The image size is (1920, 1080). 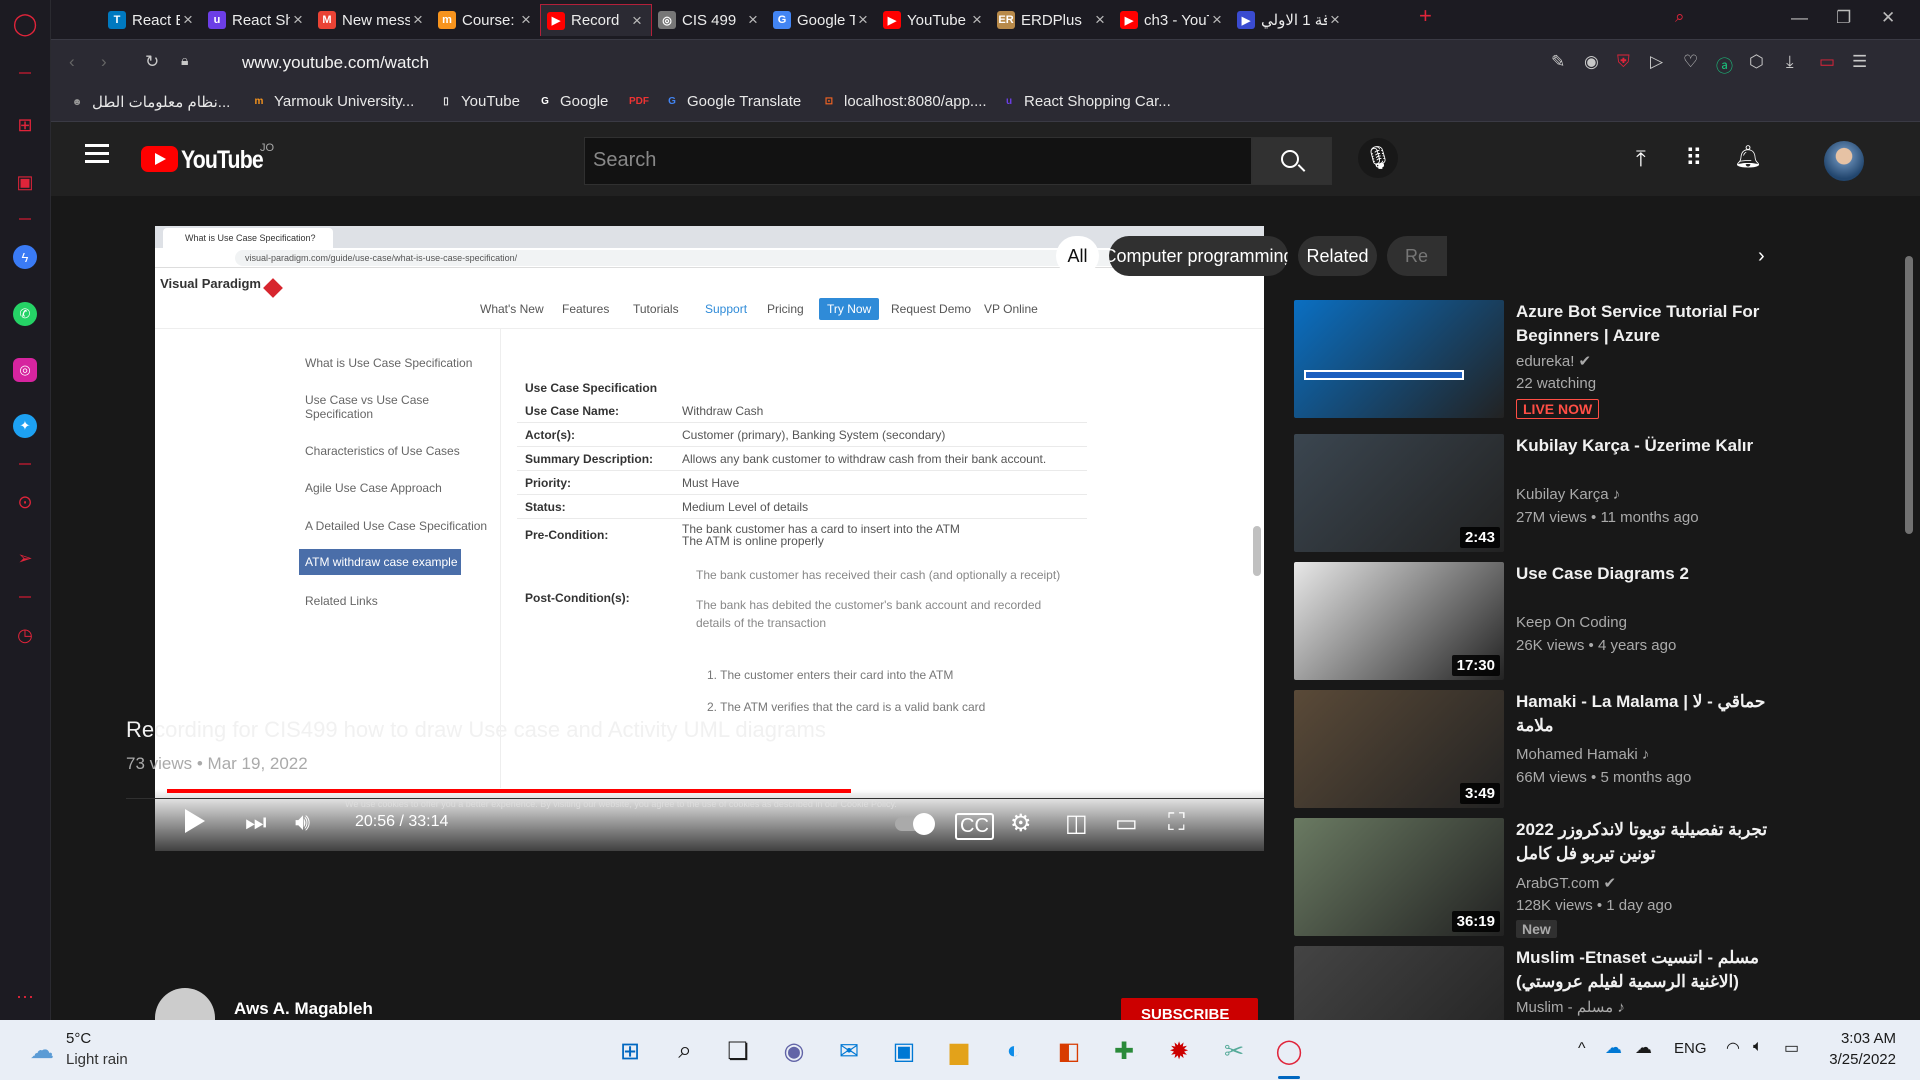 I want to click on subtitles-button: CC, so click(x=974, y=826).